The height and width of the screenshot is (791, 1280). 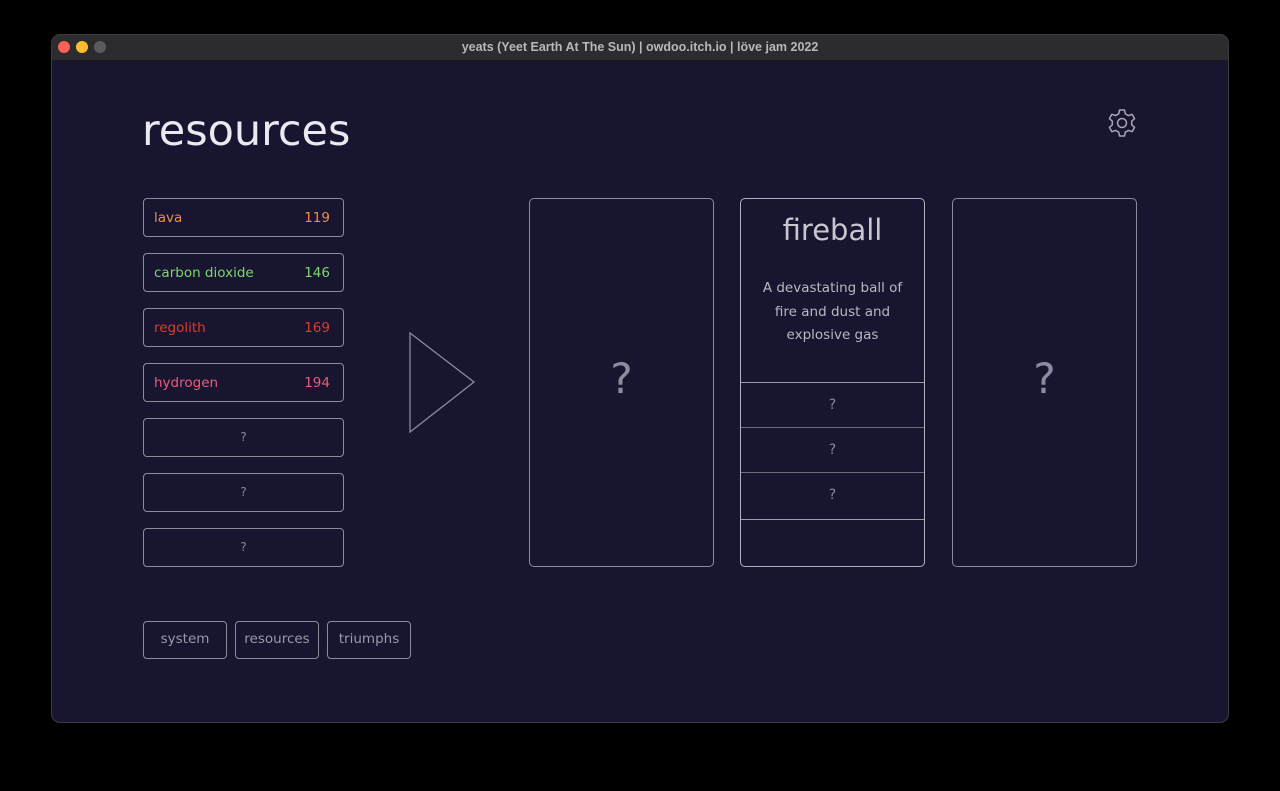 I want to click on resource-count: 169, so click(x=317, y=328).